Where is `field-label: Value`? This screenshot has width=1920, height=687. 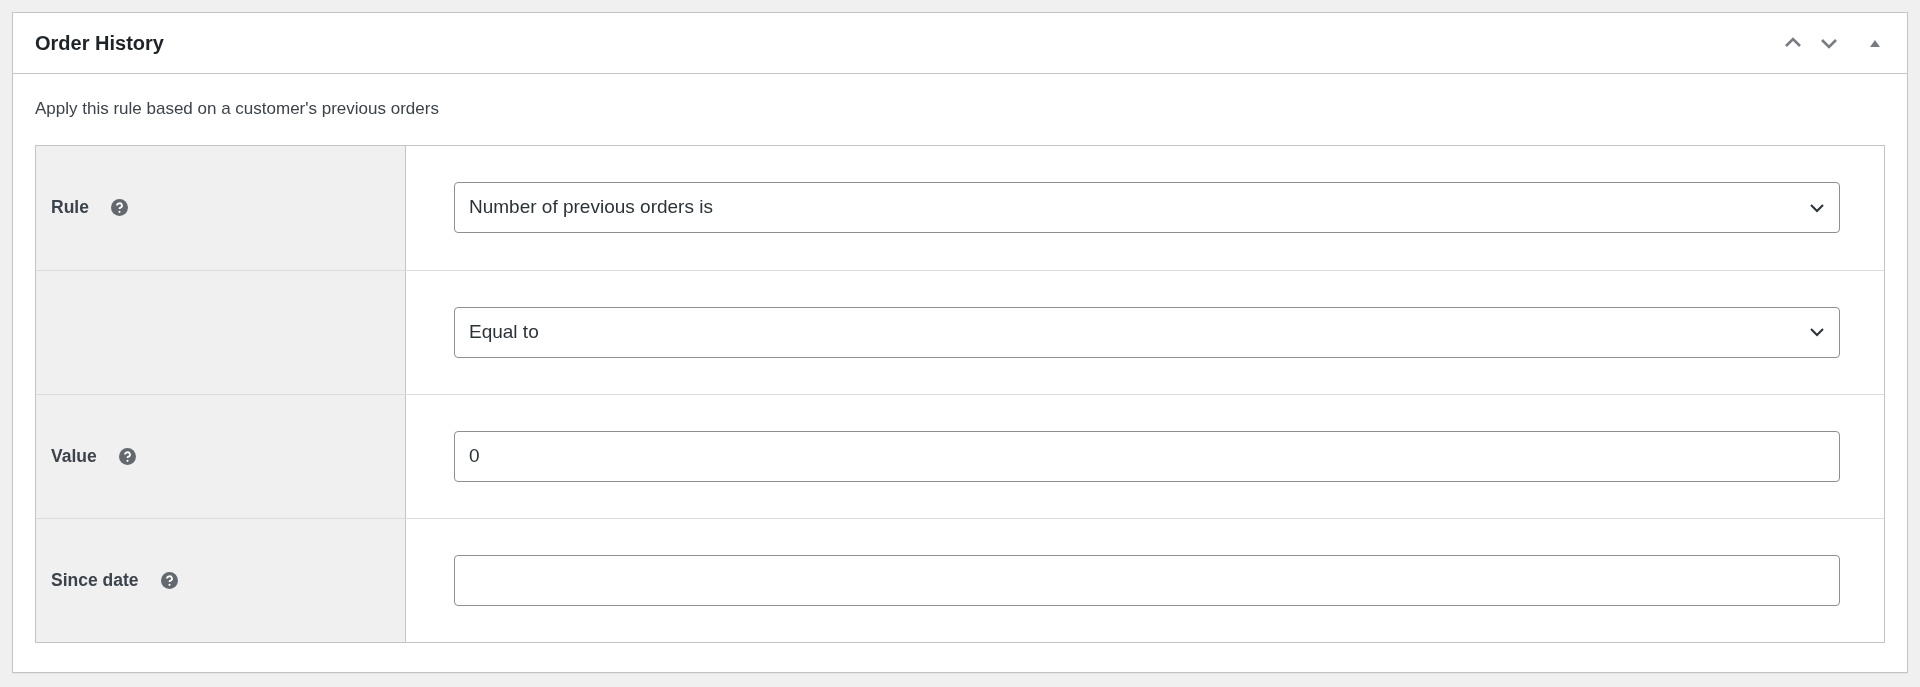
field-label: Value is located at coordinates (74, 456).